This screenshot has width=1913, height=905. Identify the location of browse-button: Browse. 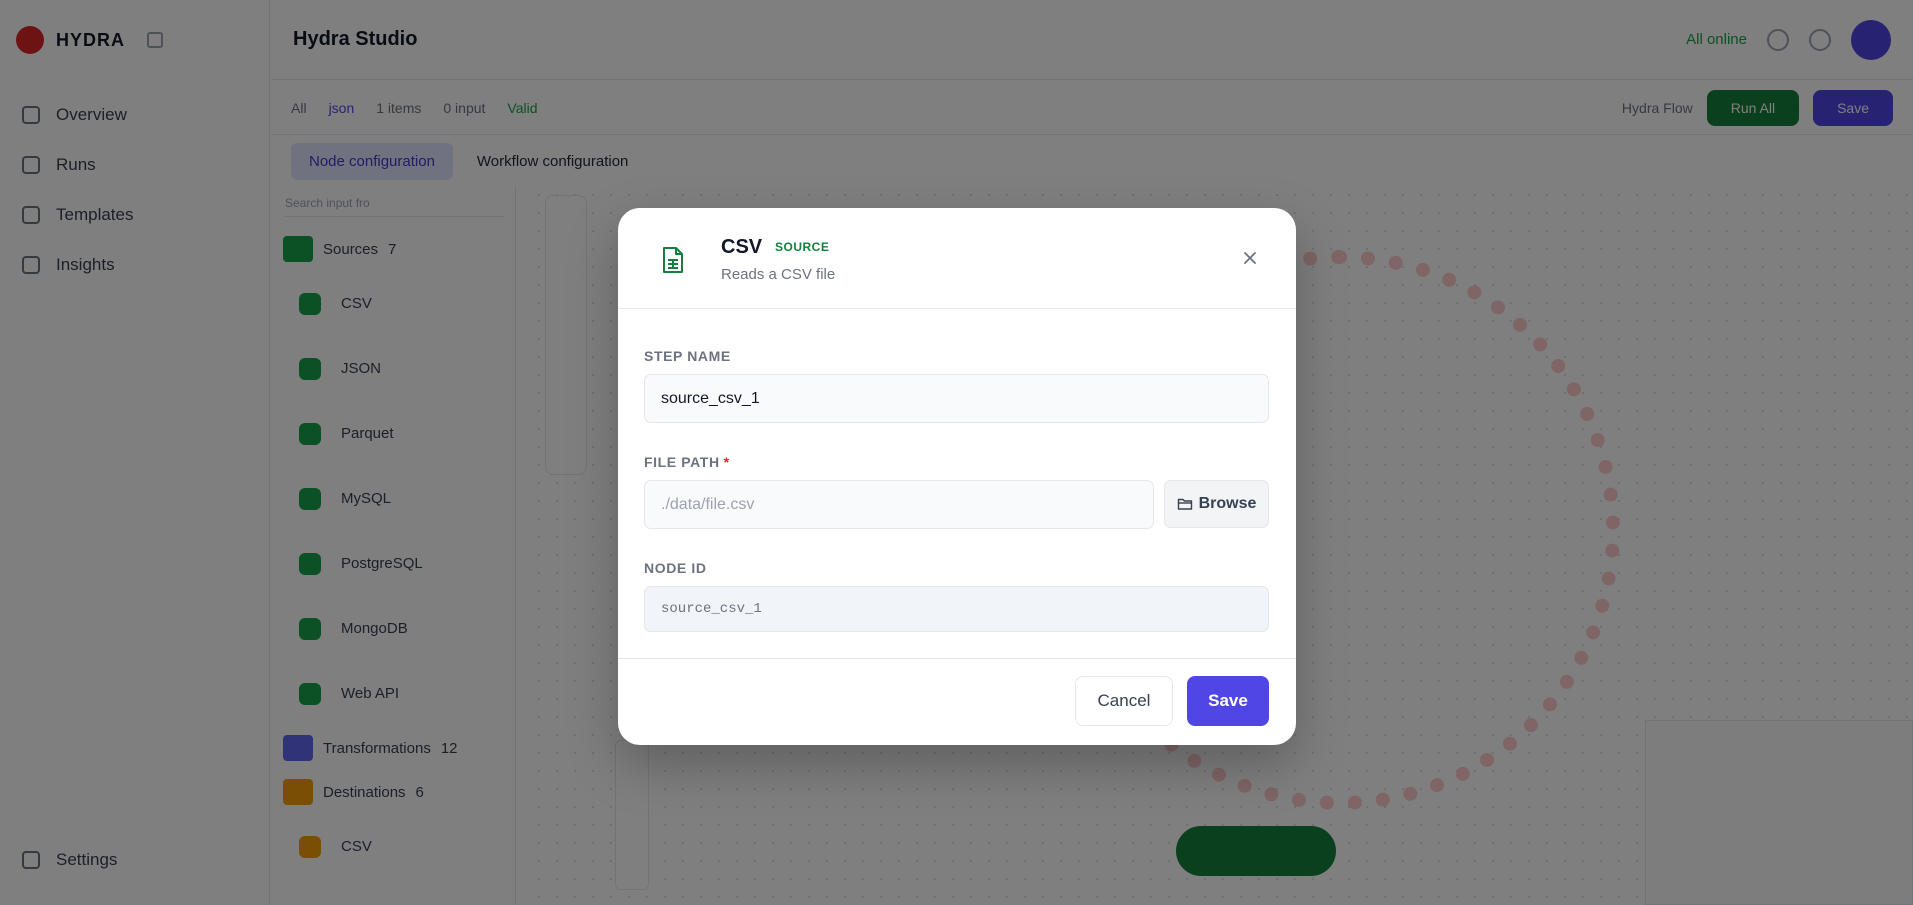
(1216, 504).